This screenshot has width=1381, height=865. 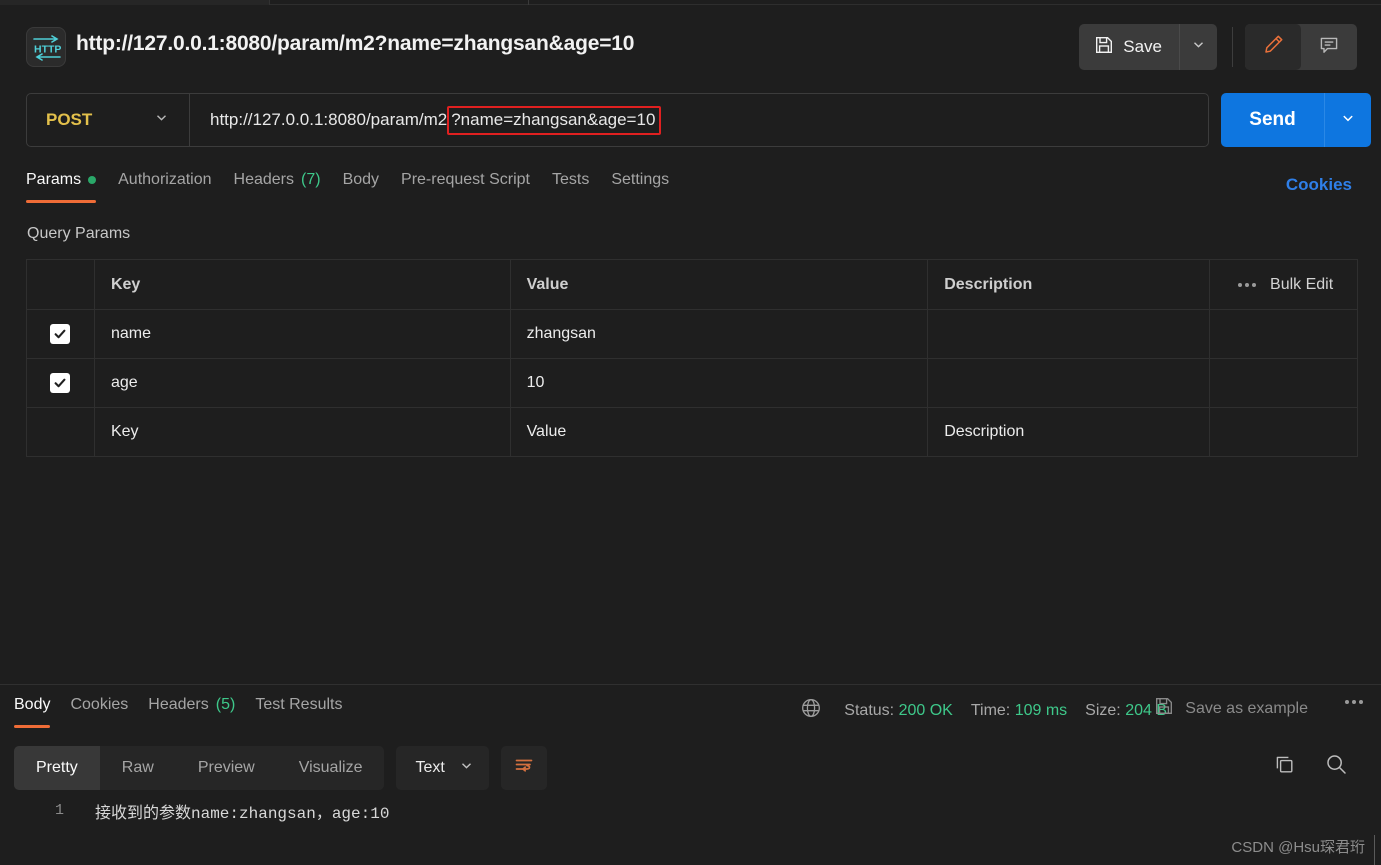 What do you see at coordinates (57, 768) in the screenshot?
I see `body-view-pretty: Pretty` at bounding box center [57, 768].